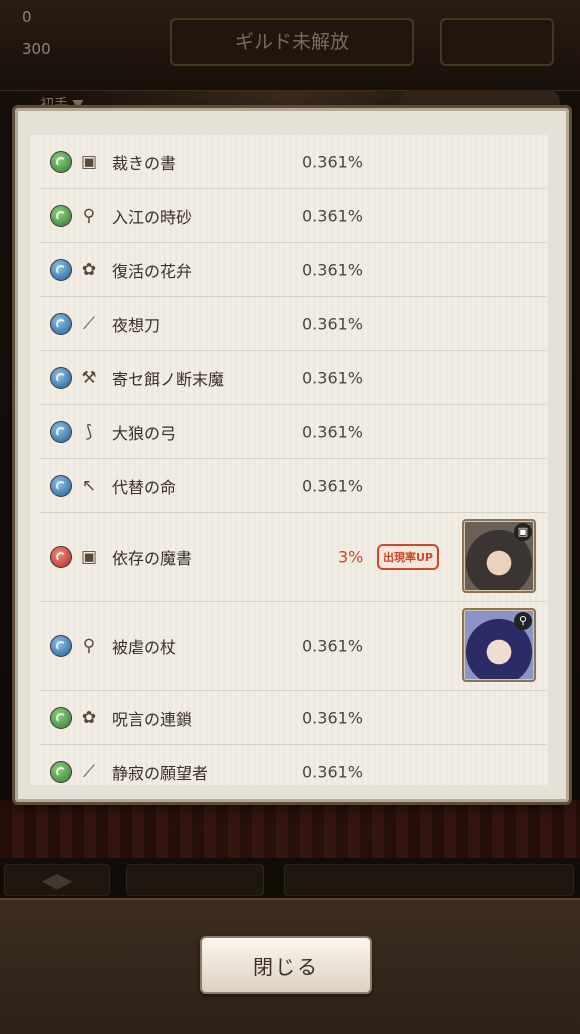 This screenshot has width=580, height=1034. I want to click on background-title: ギルド未解放, so click(292, 42).